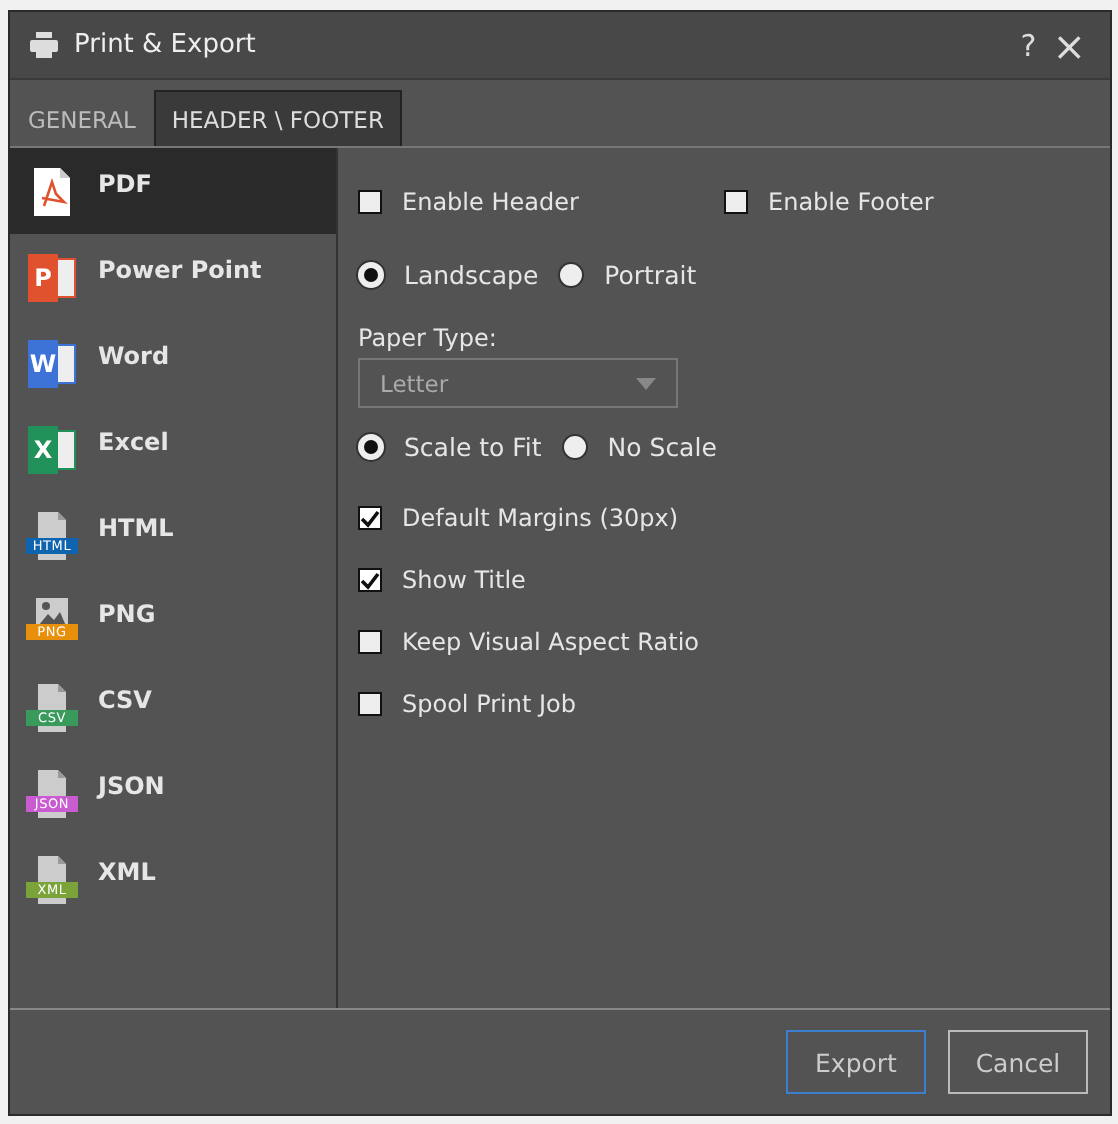 The width and height of the screenshot is (1118, 1124). I want to click on radio-button: Portrait, so click(627, 274).